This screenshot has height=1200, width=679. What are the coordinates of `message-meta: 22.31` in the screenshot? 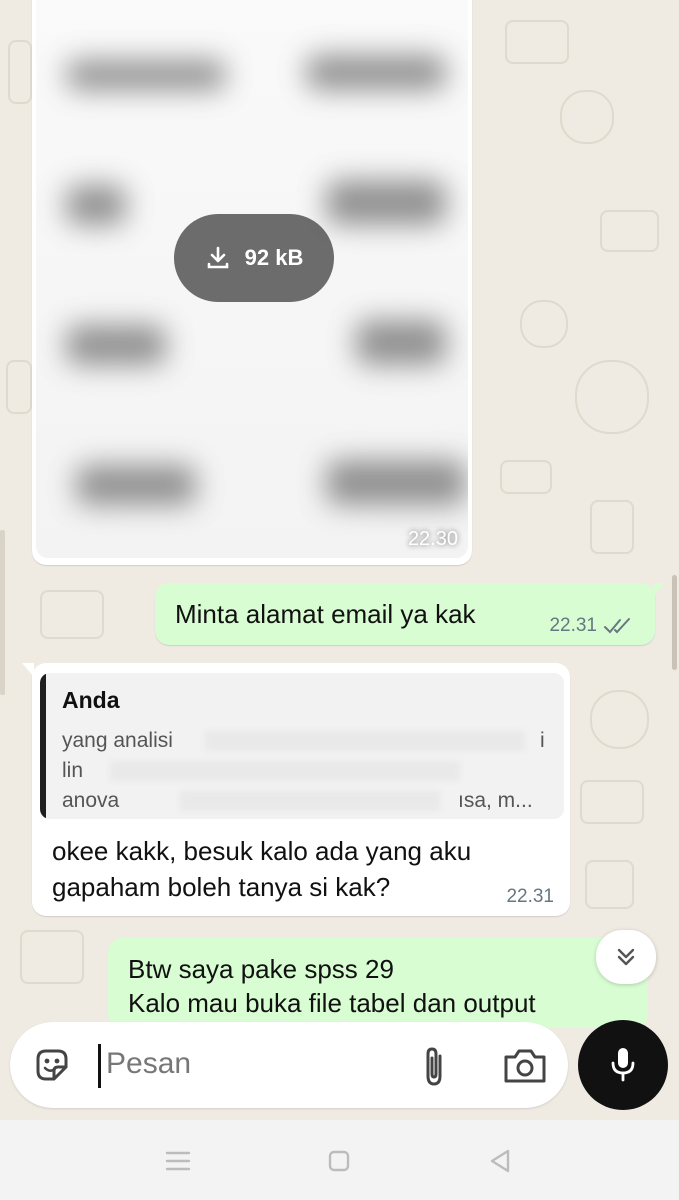 It's located at (592, 626).